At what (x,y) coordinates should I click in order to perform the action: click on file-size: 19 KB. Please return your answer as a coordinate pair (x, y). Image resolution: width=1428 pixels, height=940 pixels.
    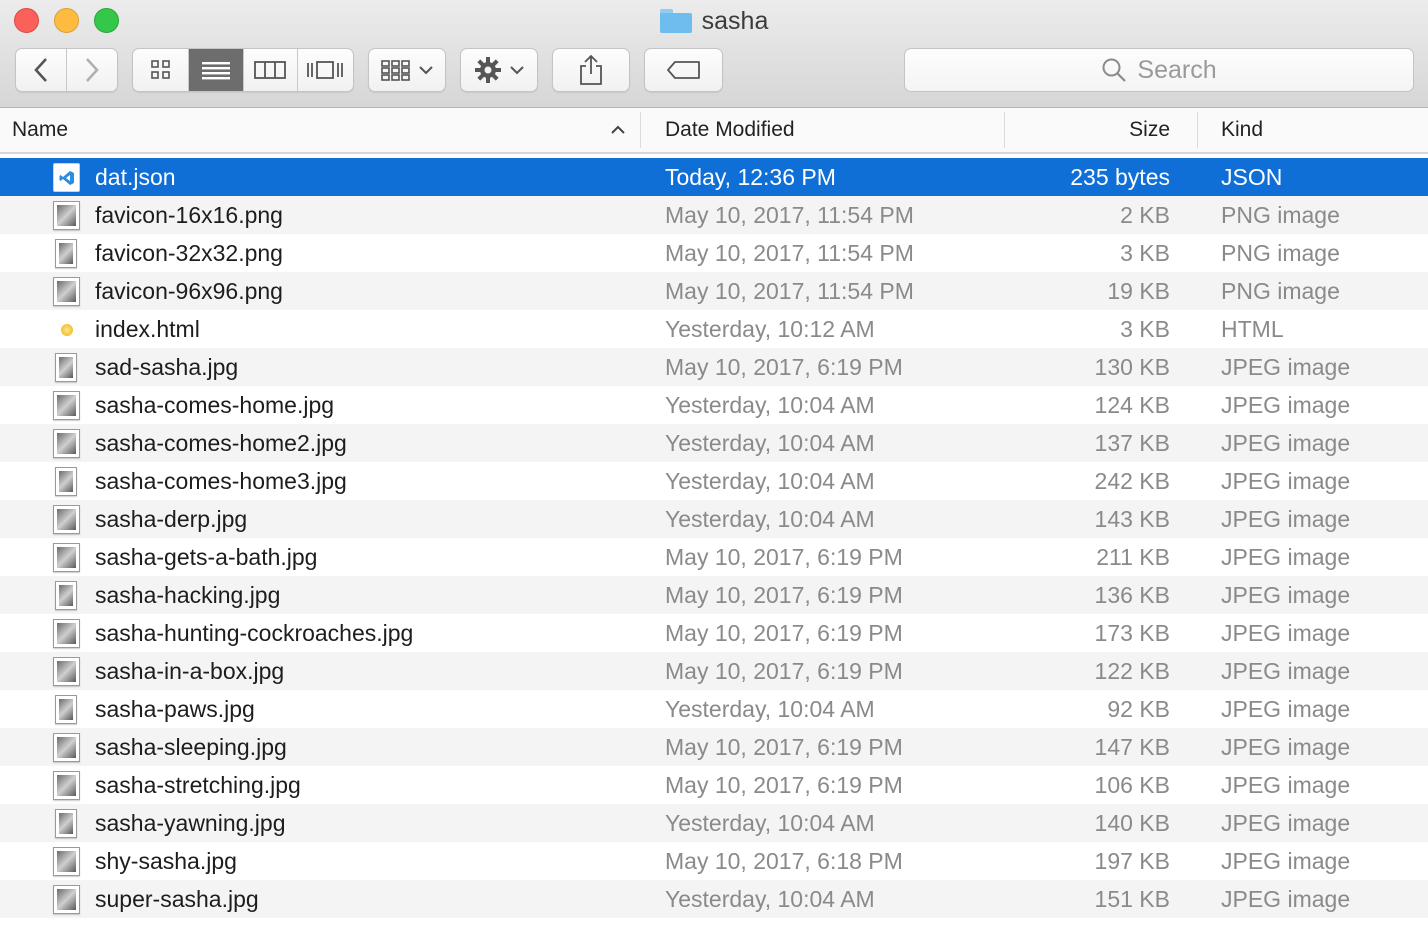
    Looking at the image, I should click on (1138, 290).